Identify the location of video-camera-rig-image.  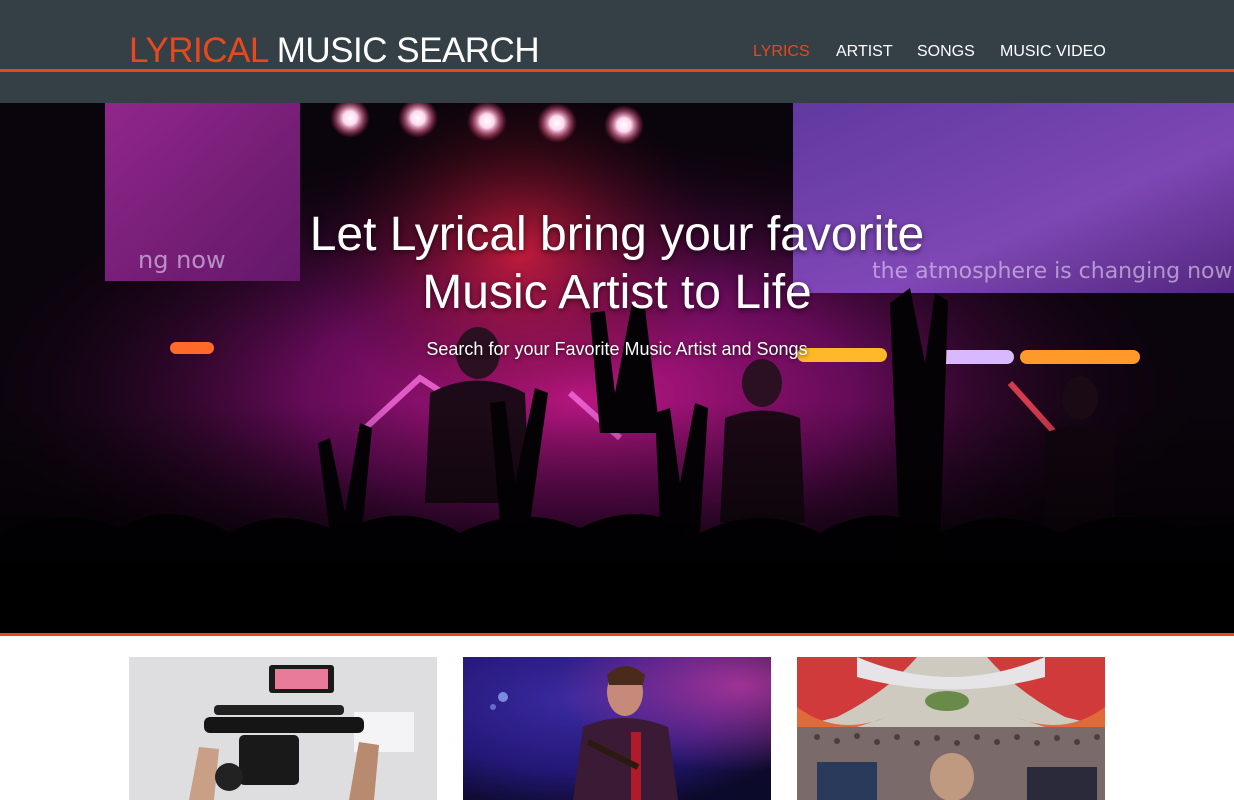
(283, 728).